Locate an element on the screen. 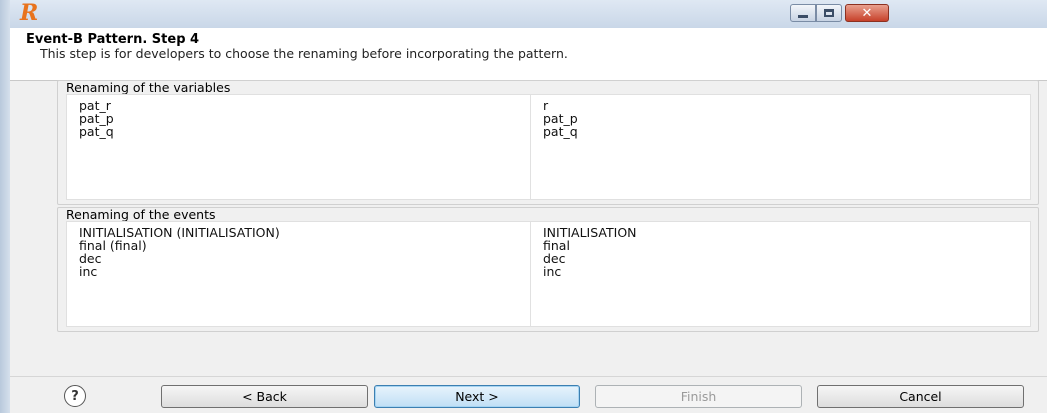  page-title: Event-B Pattern. Step 4 is located at coordinates (113, 39).